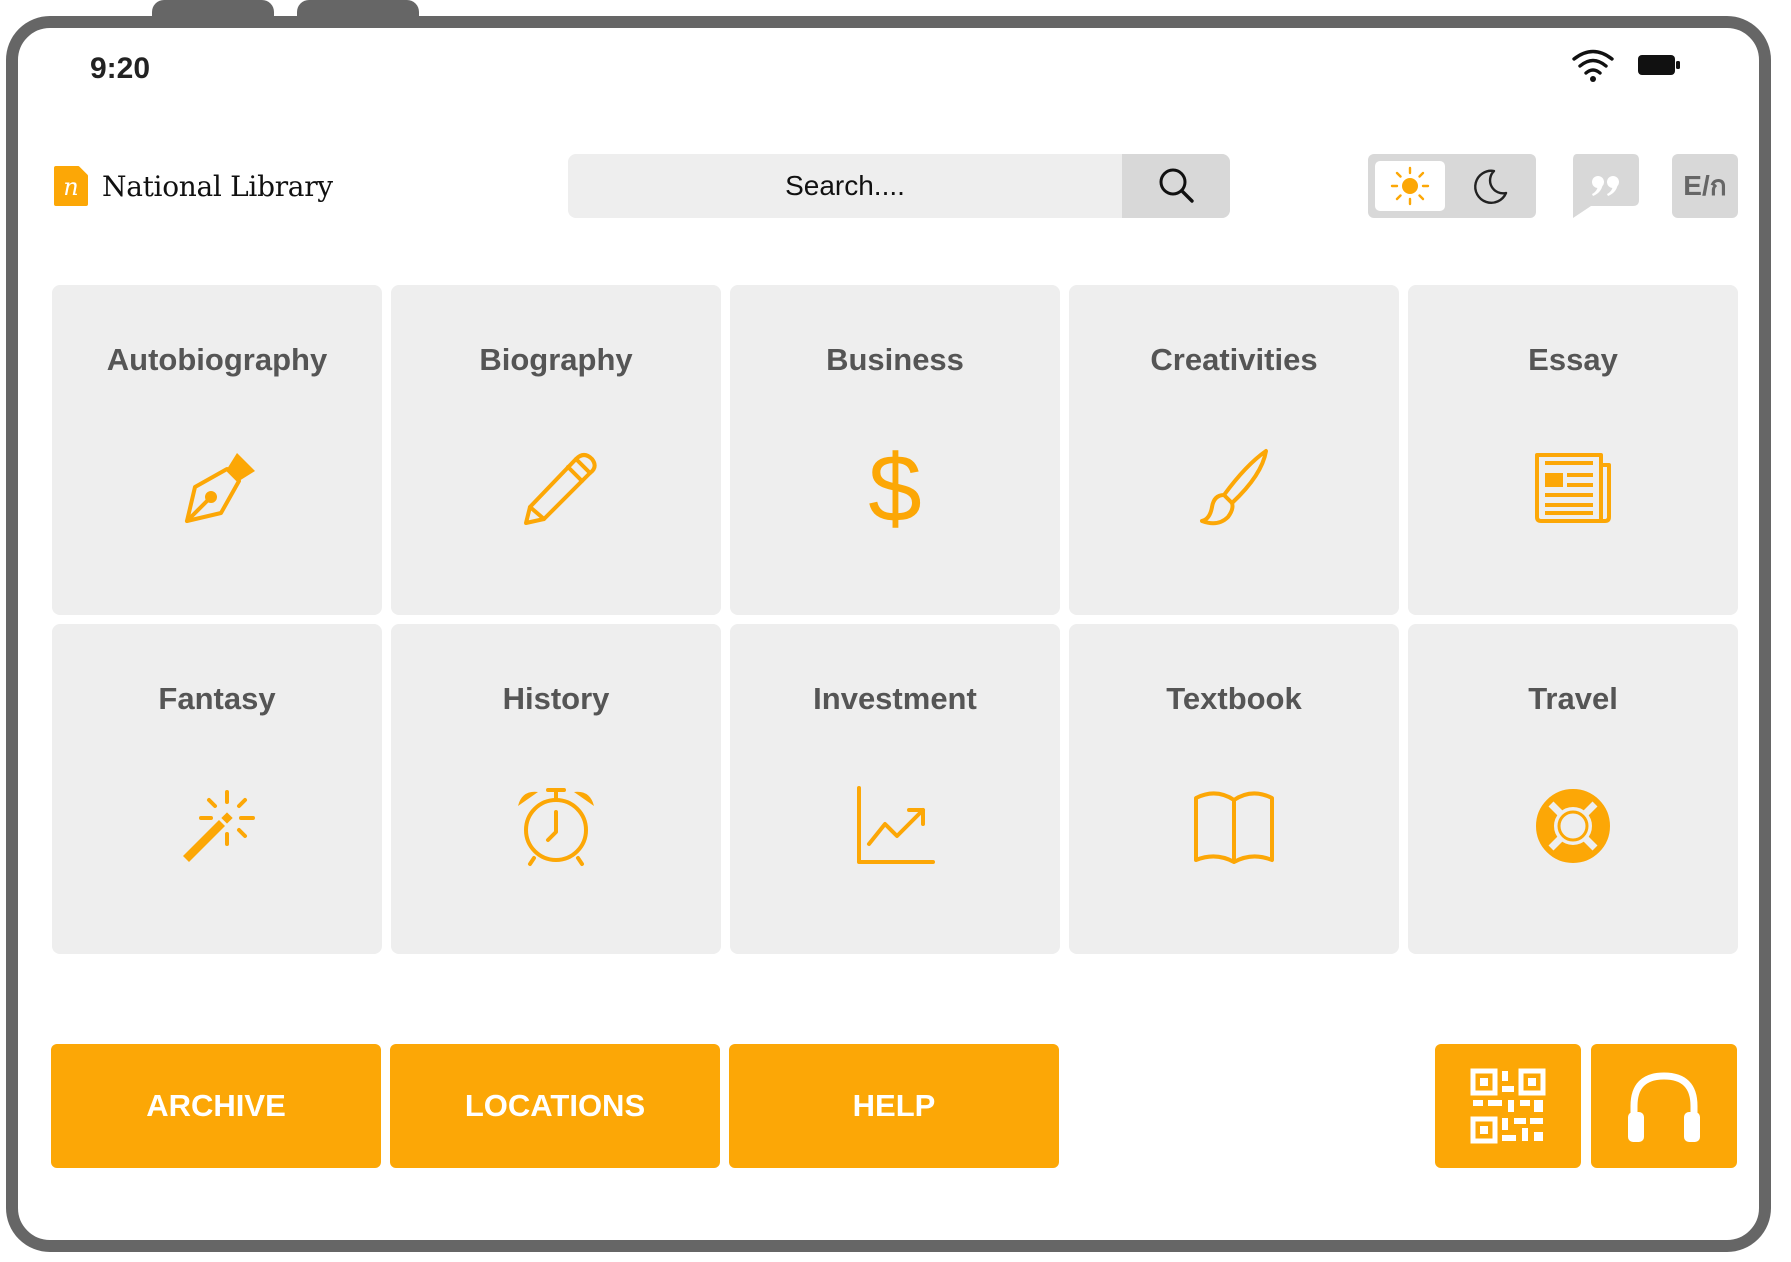 The height and width of the screenshot is (1262, 1791). What do you see at coordinates (216, 1106) in the screenshot?
I see `archive-button: ARCHIVE` at bounding box center [216, 1106].